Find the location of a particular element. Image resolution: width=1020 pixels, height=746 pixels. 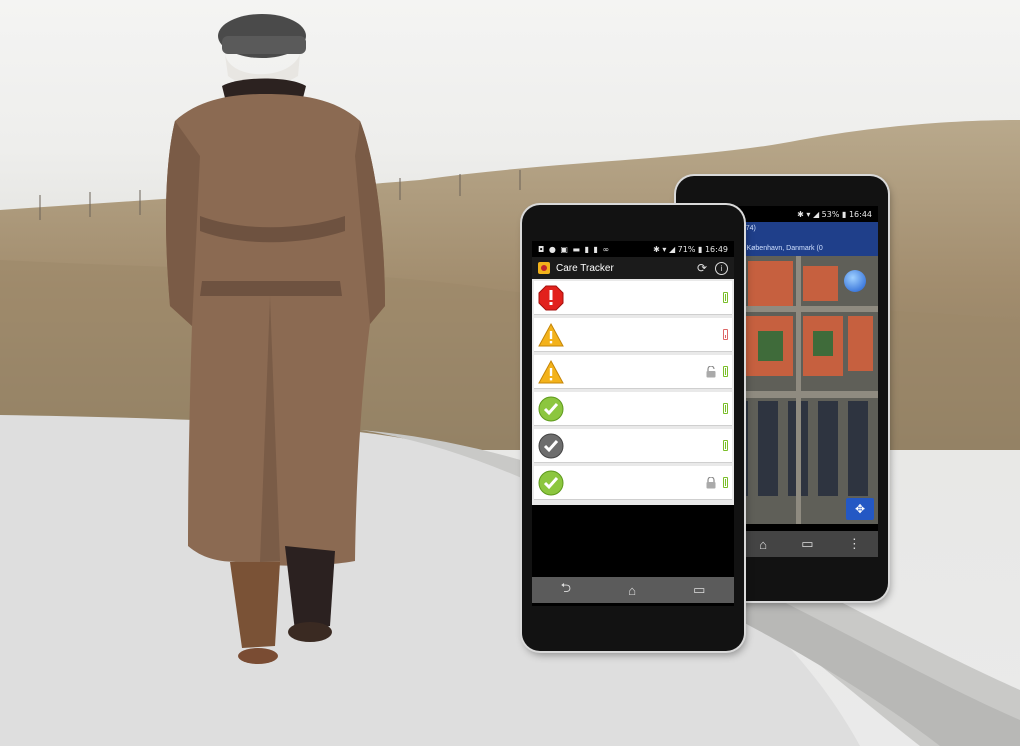

empty-screen-area is located at coordinates (633, 540).